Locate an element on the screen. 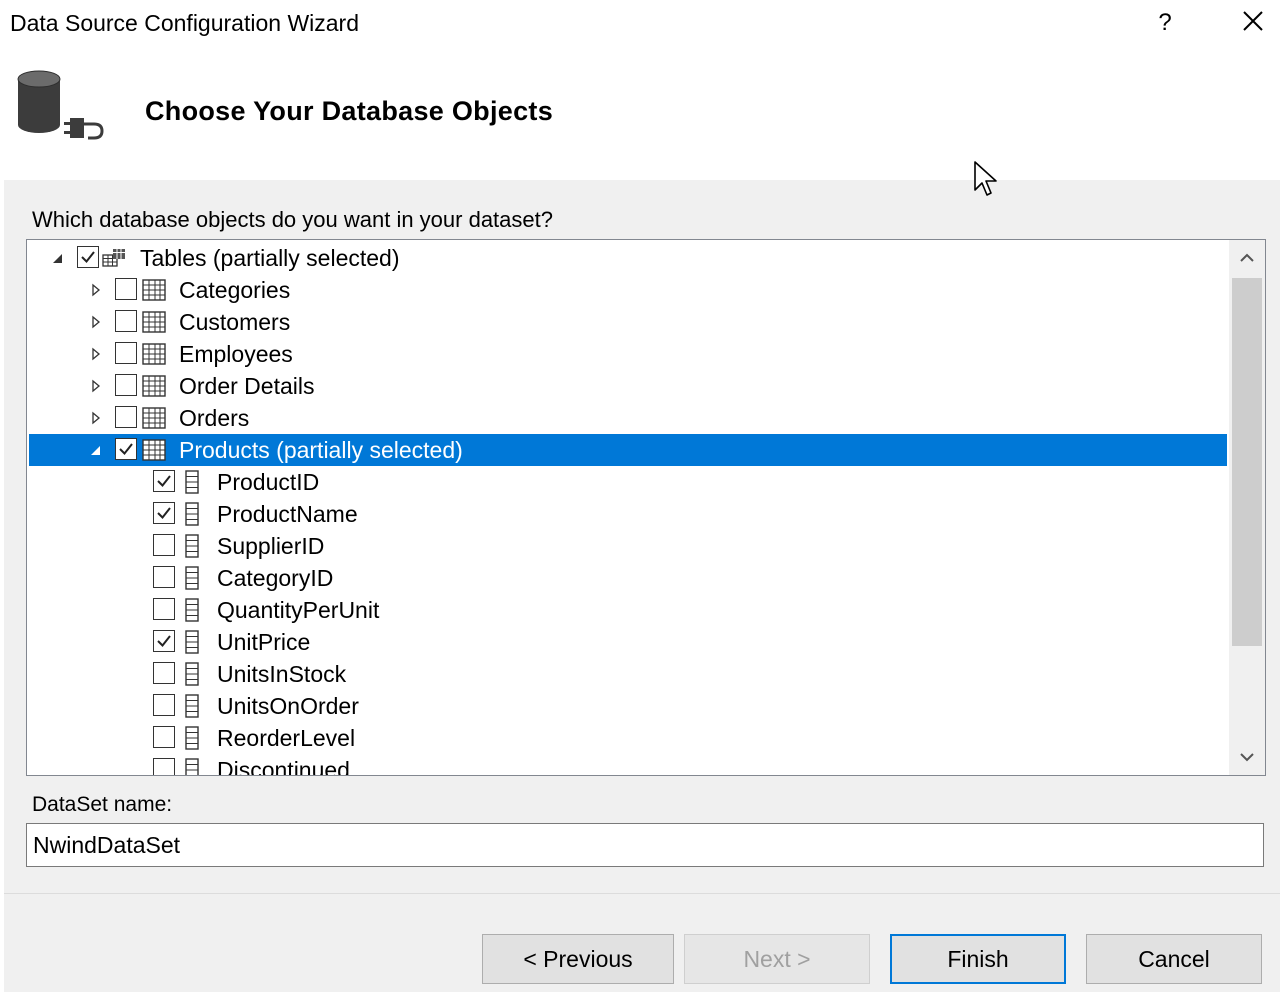  tree-node-table: Order Details is located at coordinates (628, 386).